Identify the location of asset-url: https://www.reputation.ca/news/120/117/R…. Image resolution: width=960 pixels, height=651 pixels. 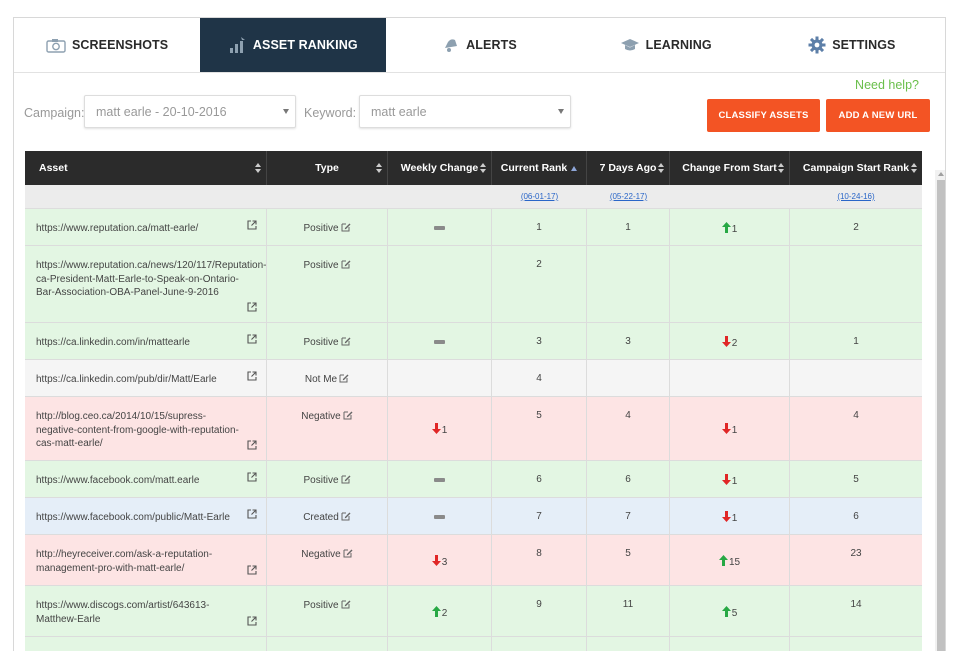
(151, 279).